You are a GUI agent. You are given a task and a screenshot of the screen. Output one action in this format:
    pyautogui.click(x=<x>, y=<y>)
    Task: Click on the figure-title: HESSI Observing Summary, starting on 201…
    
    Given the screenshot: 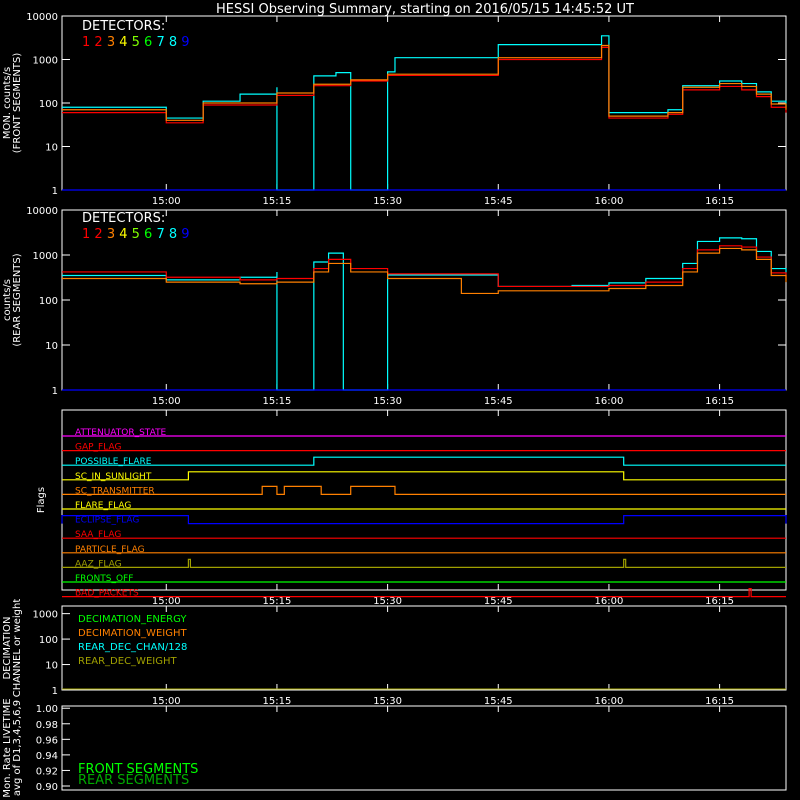 What is the action you would take?
    pyautogui.click(x=425, y=9)
    